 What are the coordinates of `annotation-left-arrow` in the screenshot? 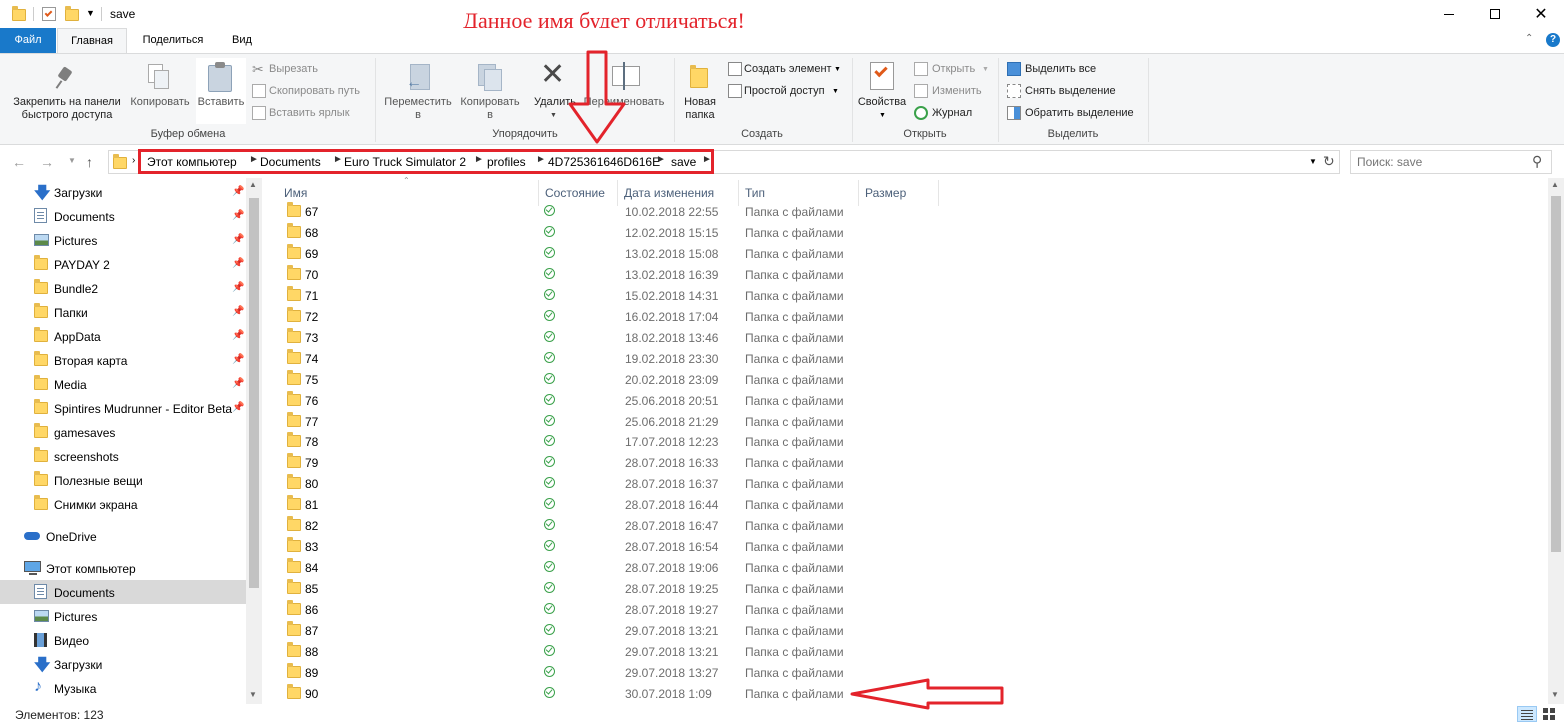 It's located at (927, 694).